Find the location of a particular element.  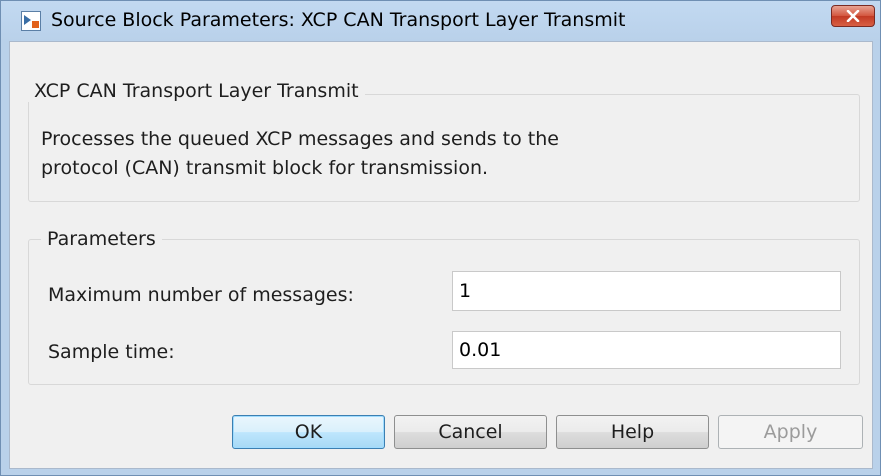

max-messages-input is located at coordinates (646, 291).